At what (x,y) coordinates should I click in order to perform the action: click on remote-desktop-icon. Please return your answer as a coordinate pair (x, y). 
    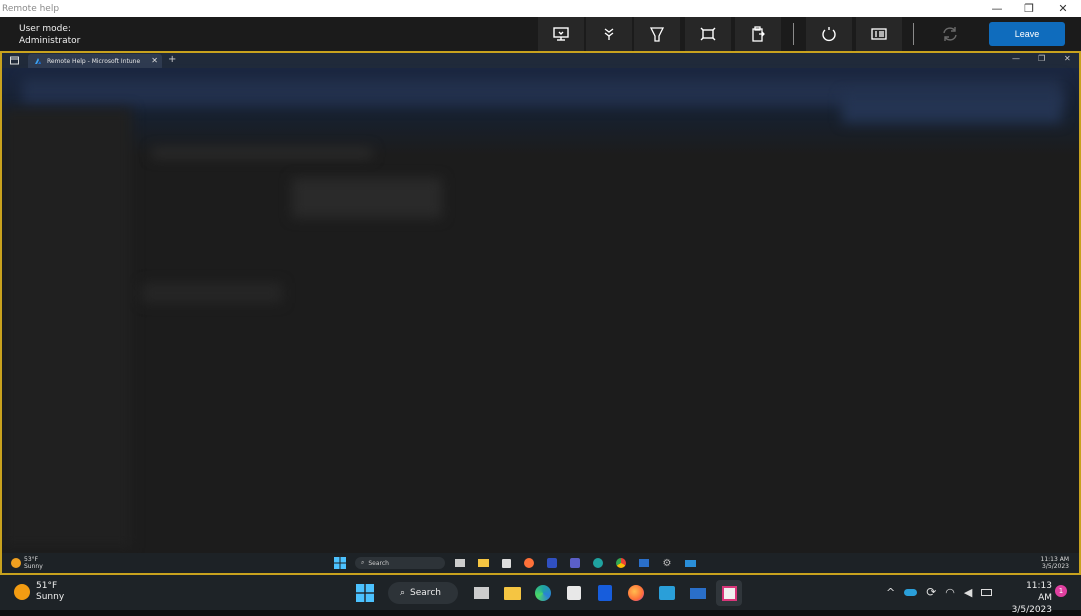
    Looking at the image, I should click on (698, 593).